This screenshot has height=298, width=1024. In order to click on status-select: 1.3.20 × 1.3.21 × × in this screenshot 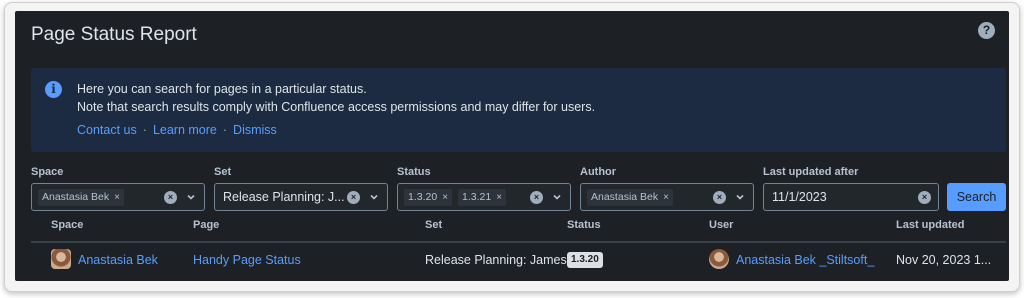, I will do `click(484, 197)`.